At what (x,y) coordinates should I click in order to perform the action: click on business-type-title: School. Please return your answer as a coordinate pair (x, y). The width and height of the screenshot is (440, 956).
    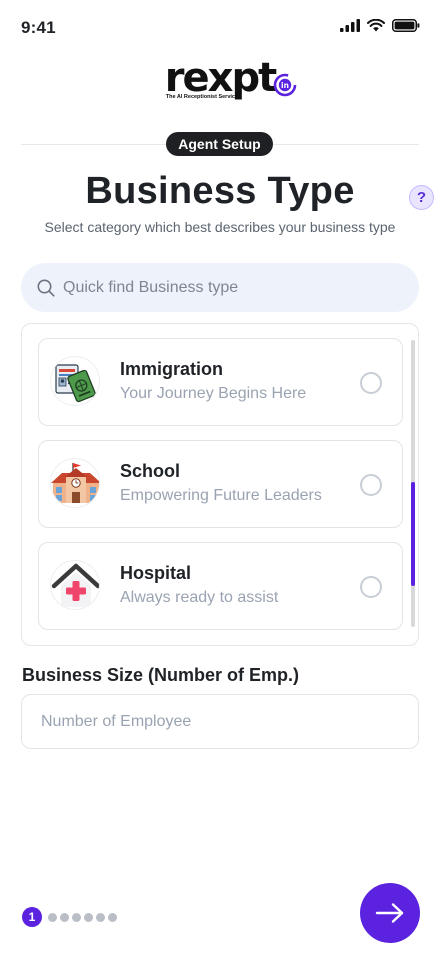
    Looking at the image, I should click on (150, 471).